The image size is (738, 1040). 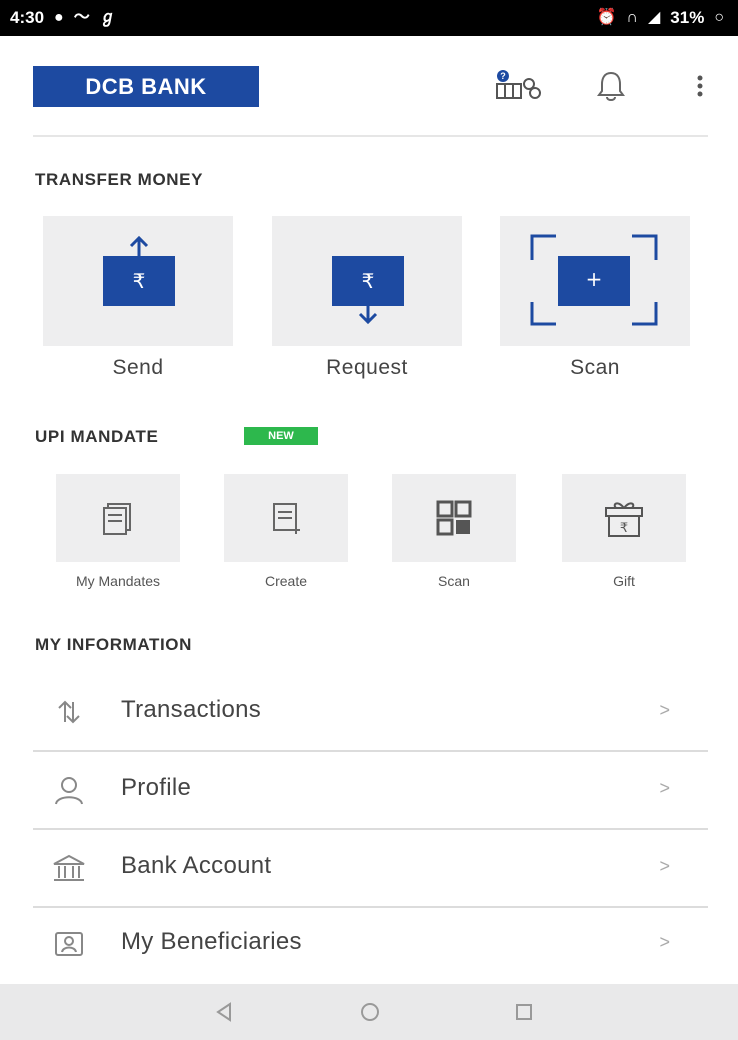 What do you see at coordinates (69, 790) in the screenshot?
I see `profile-icon` at bounding box center [69, 790].